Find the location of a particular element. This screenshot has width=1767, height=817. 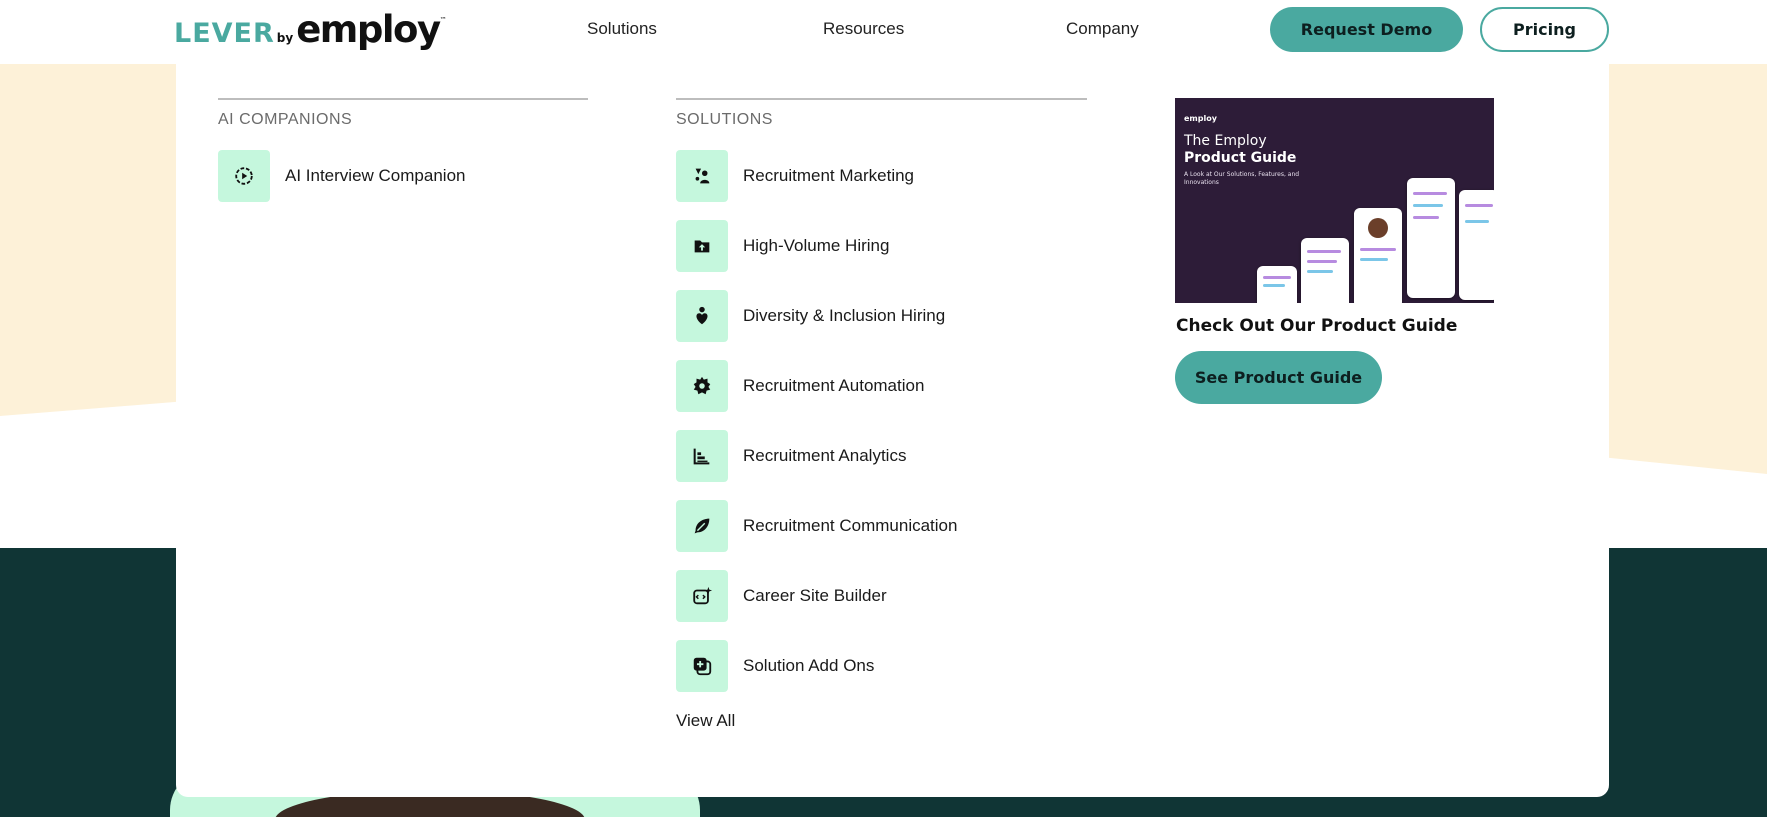

menu-item-label: Recruitment Marketing is located at coordinates (829, 175).